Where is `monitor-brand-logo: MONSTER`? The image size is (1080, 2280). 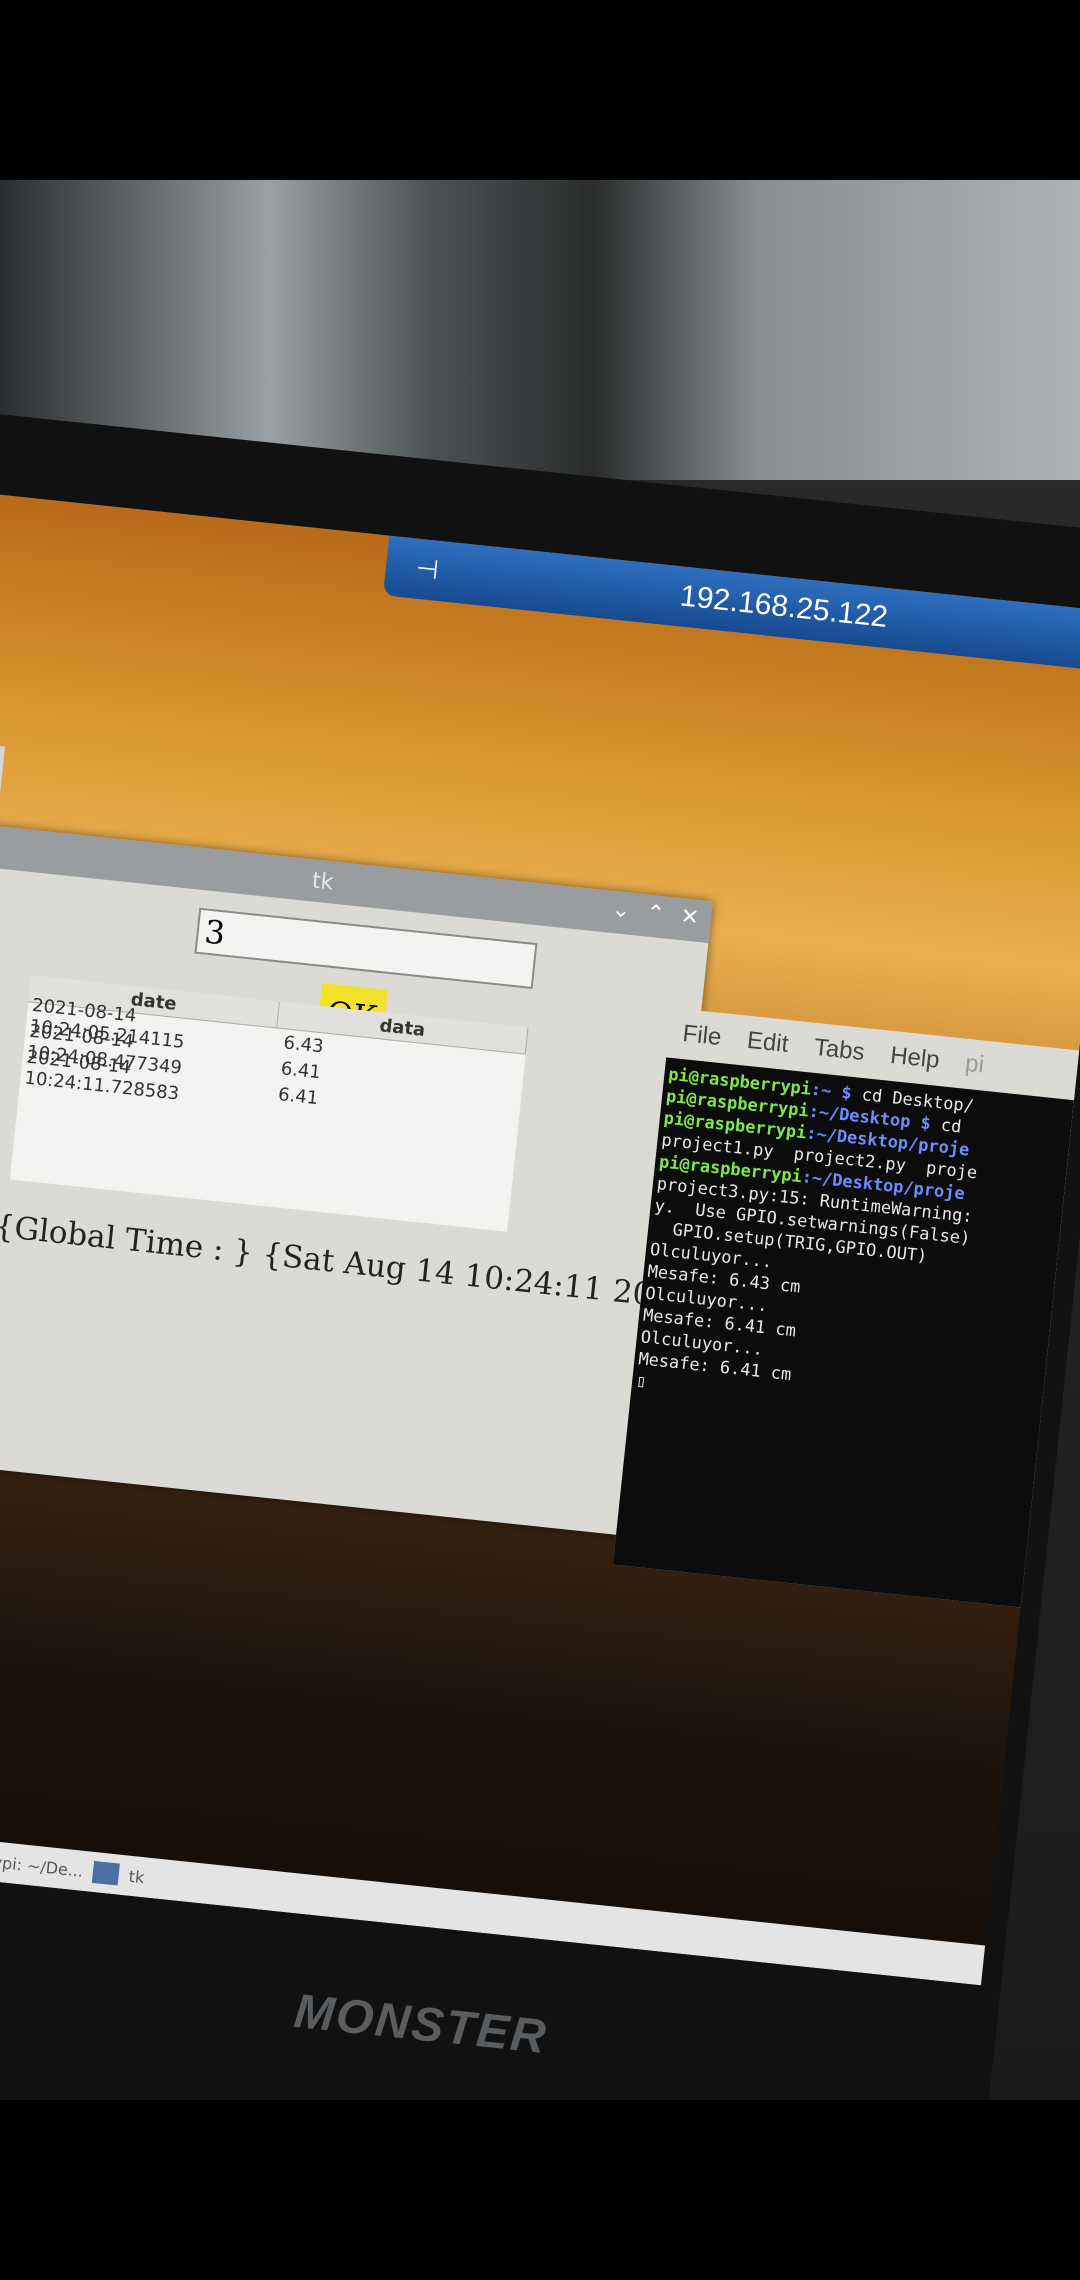
monitor-brand-logo: MONSTER is located at coordinates (420, 2024).